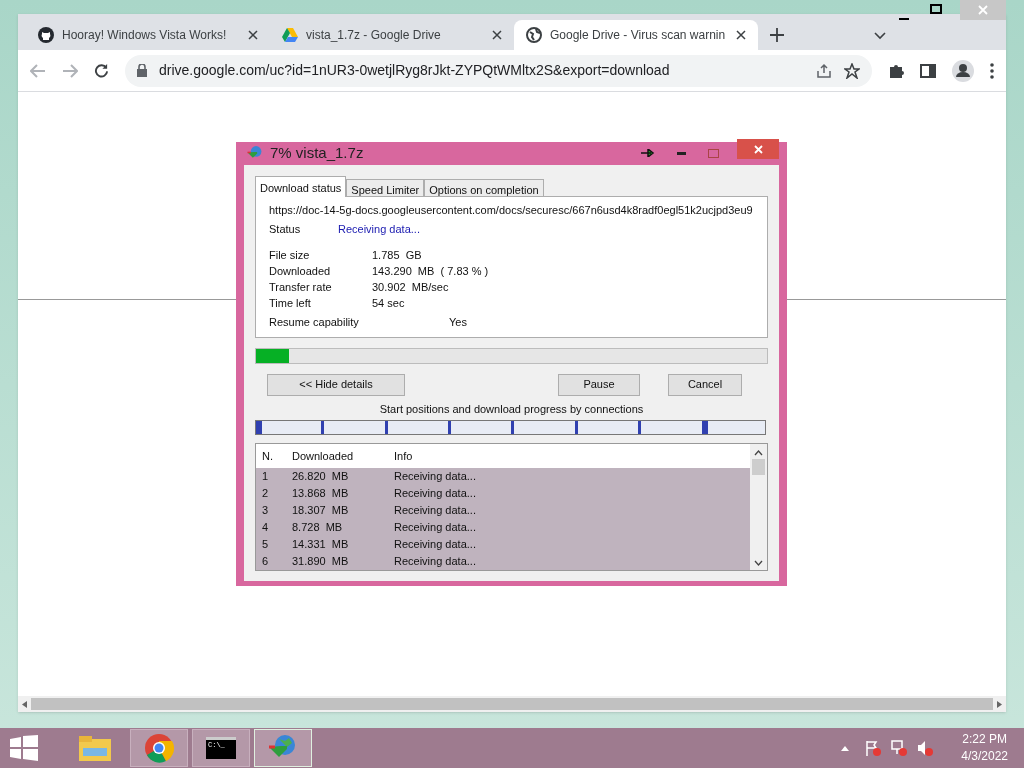 Image resolution: width=1024 pixels, height=768 pixels. I want to click on maximize-icon, so click(936, 9).